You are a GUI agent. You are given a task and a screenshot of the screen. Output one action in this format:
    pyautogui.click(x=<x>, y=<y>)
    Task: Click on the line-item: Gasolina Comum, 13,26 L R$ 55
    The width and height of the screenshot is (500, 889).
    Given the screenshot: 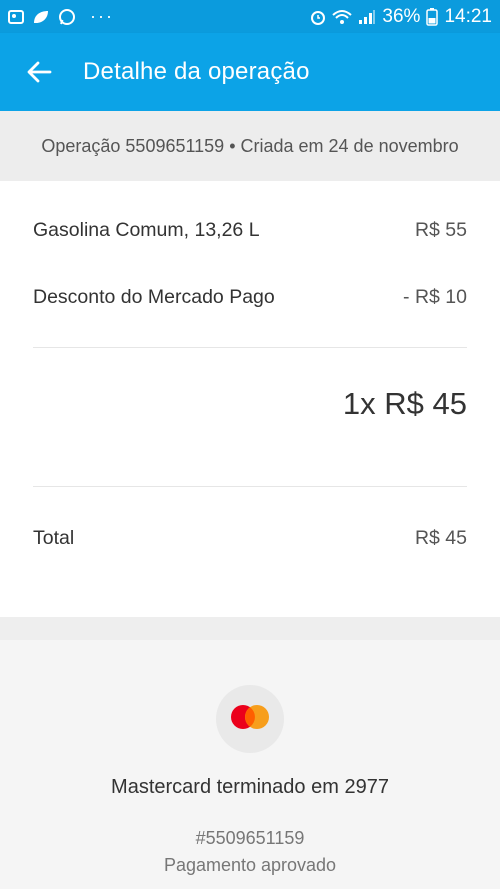 What is the action you would take?
    pyautogui.click(x=250, y=230)
    